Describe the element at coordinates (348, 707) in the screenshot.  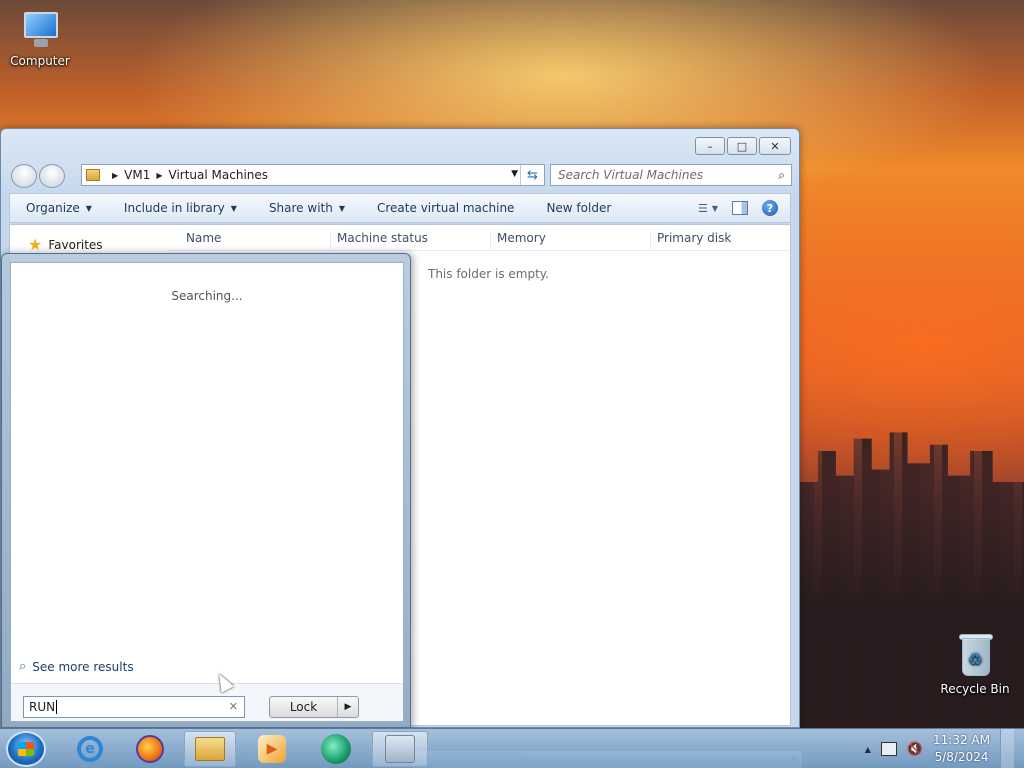
I see `power-options-arrow-icon: ▶` at that location.